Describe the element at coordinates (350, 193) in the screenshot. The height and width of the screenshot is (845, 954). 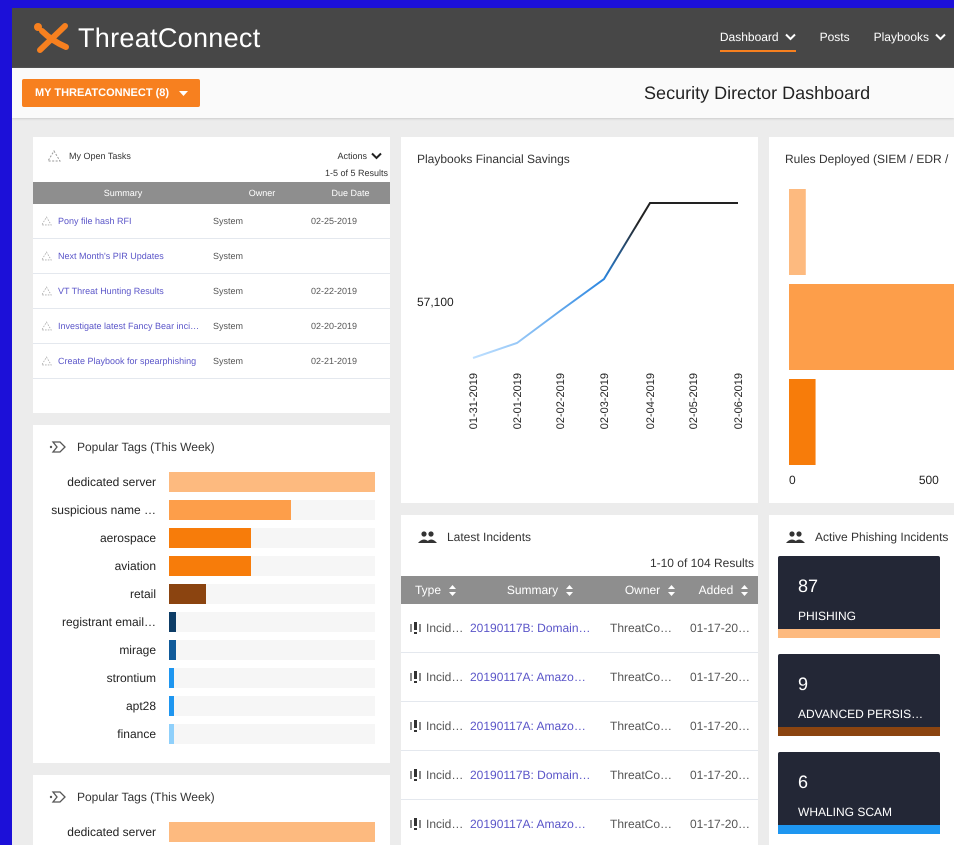
I see `column-header: Due Date` at that location.